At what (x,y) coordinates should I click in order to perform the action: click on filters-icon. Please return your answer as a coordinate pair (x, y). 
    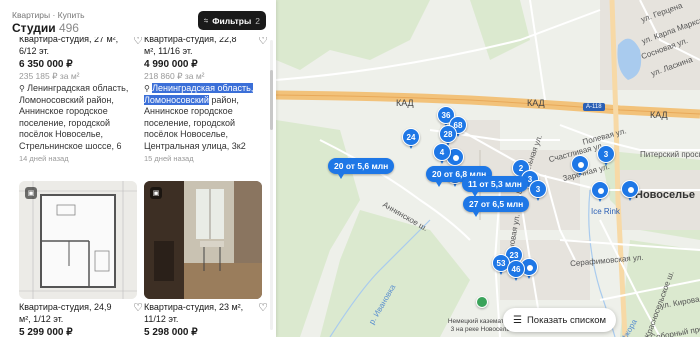
    Looking at the image, I should click on (206, 20).